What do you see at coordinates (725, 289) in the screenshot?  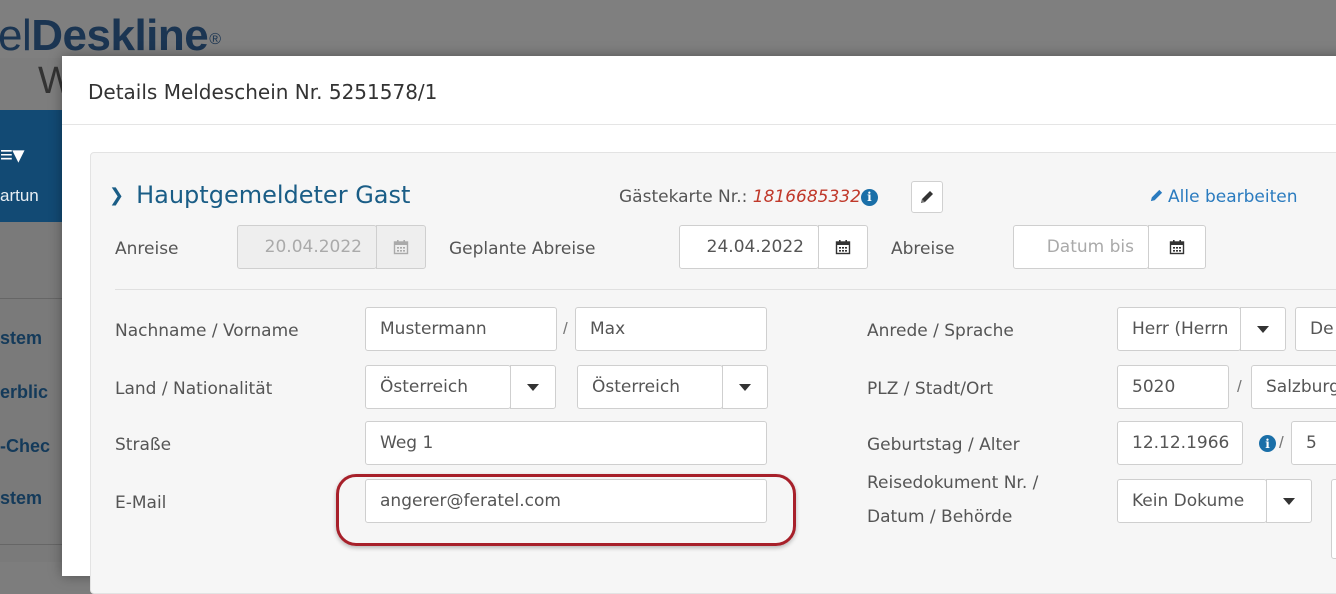 I see `section-divider` at bounding box center [725, 289].